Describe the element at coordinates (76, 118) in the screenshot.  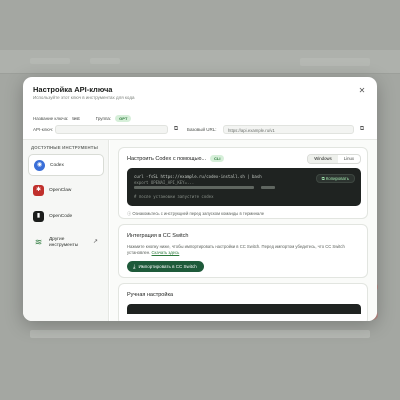
I see `key-name-value: test` at that location.